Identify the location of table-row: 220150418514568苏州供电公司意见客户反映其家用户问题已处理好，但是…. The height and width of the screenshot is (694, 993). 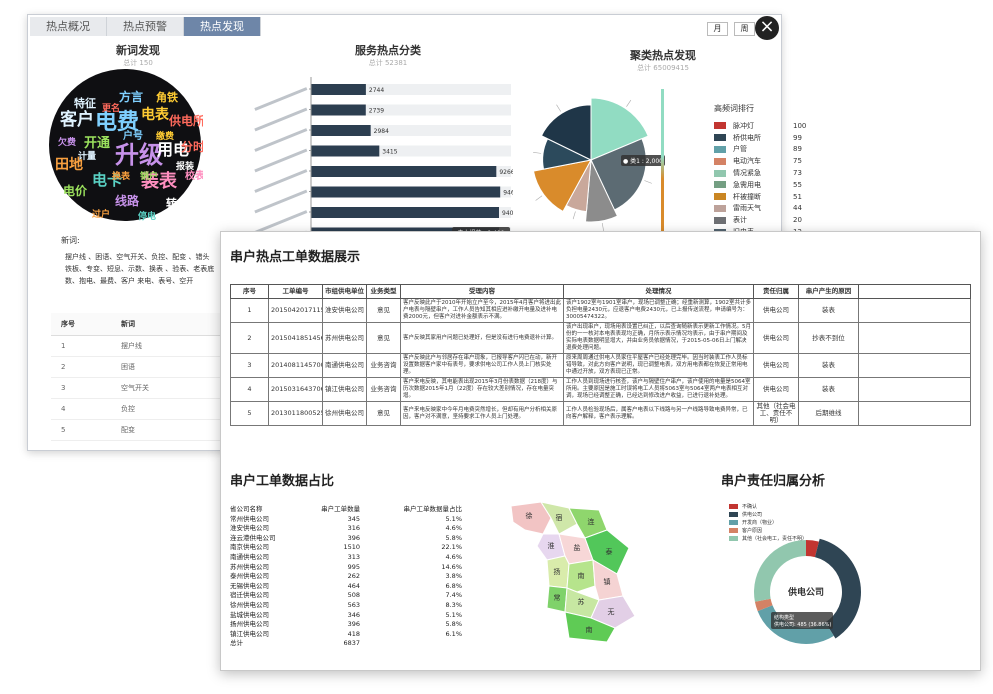
(600, 338).